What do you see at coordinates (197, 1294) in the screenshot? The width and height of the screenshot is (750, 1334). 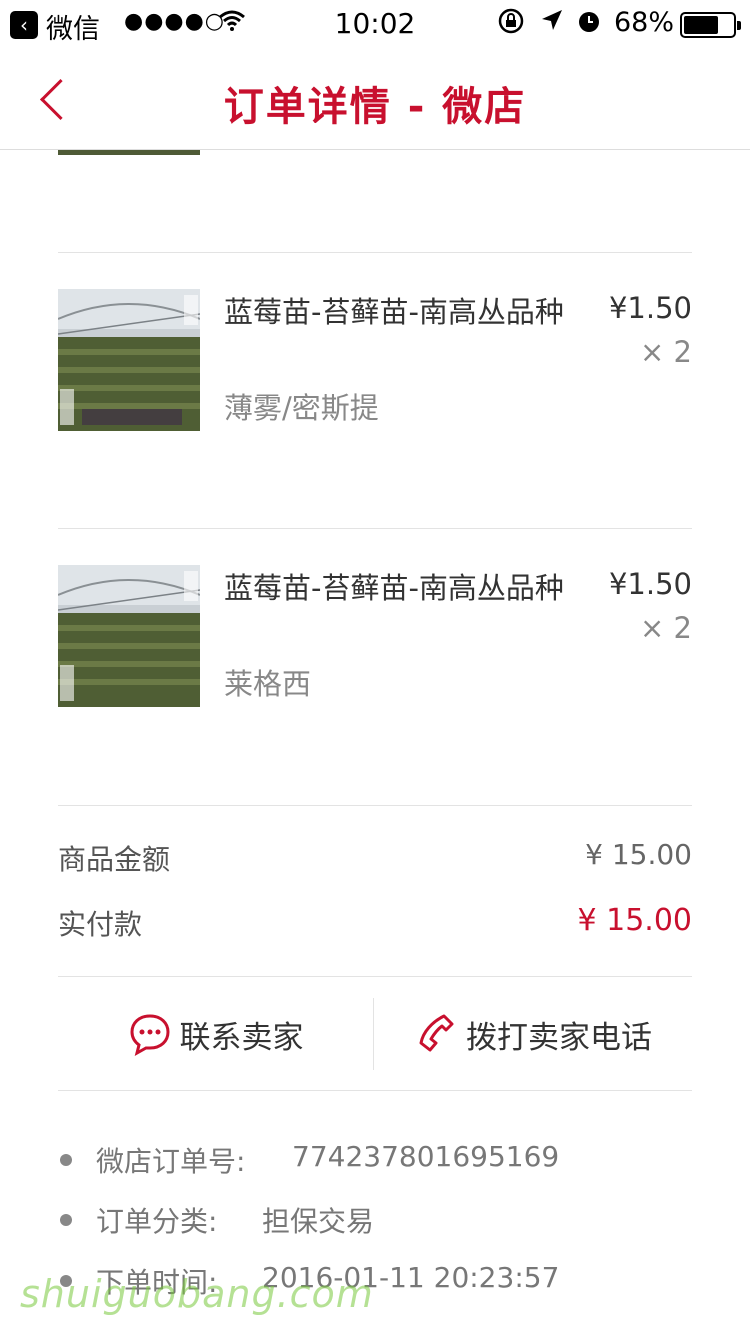 I see `watermark: shuiguobang.com` at bounding box center [197, 1294].